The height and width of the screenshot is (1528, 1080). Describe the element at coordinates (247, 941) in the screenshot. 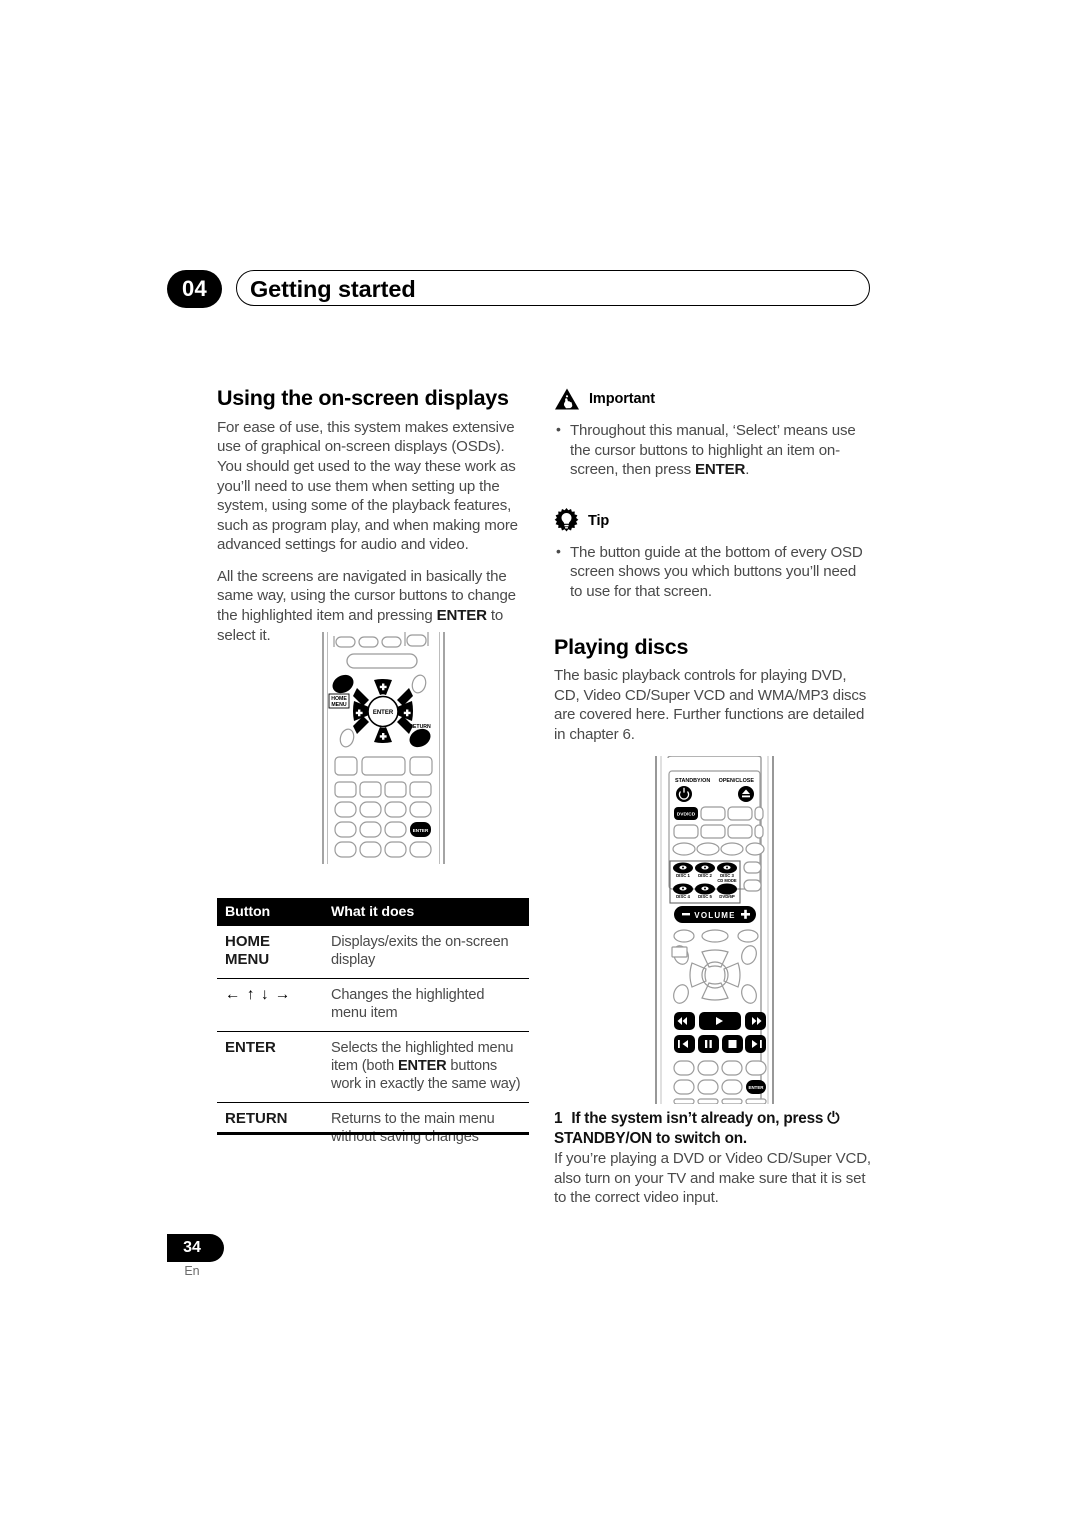

I see `home-label: HOME` at that location.